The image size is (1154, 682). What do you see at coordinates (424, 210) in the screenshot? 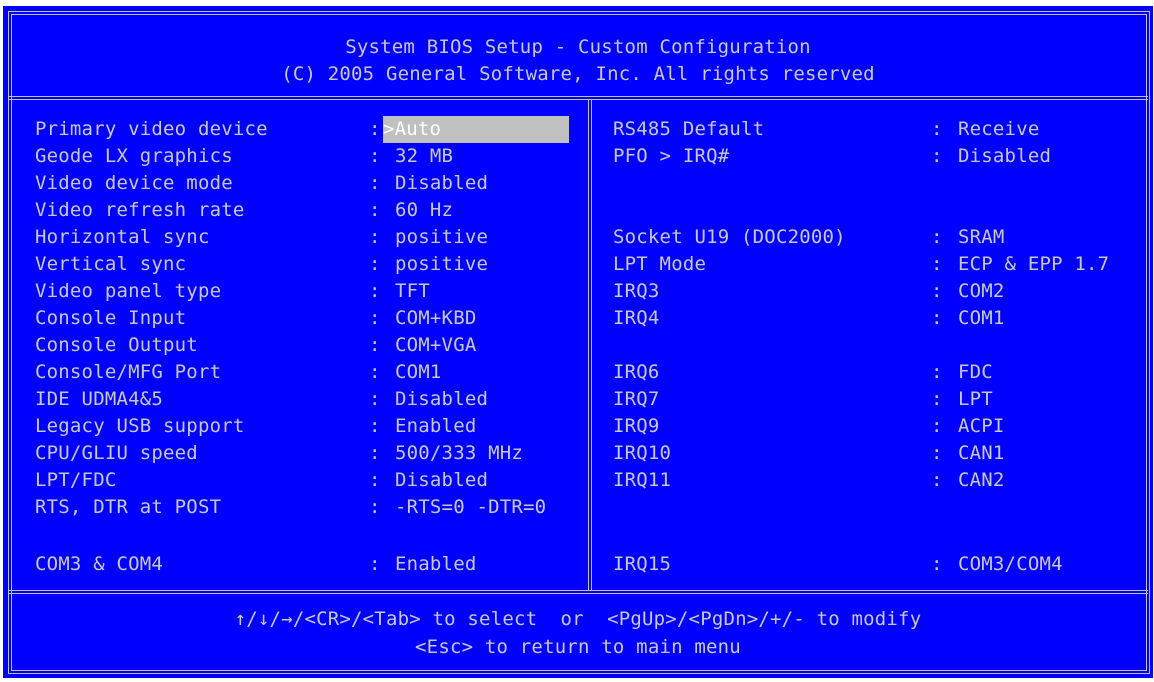
I see `setting-value: 60 Hz` at bounding box center [424, 210].